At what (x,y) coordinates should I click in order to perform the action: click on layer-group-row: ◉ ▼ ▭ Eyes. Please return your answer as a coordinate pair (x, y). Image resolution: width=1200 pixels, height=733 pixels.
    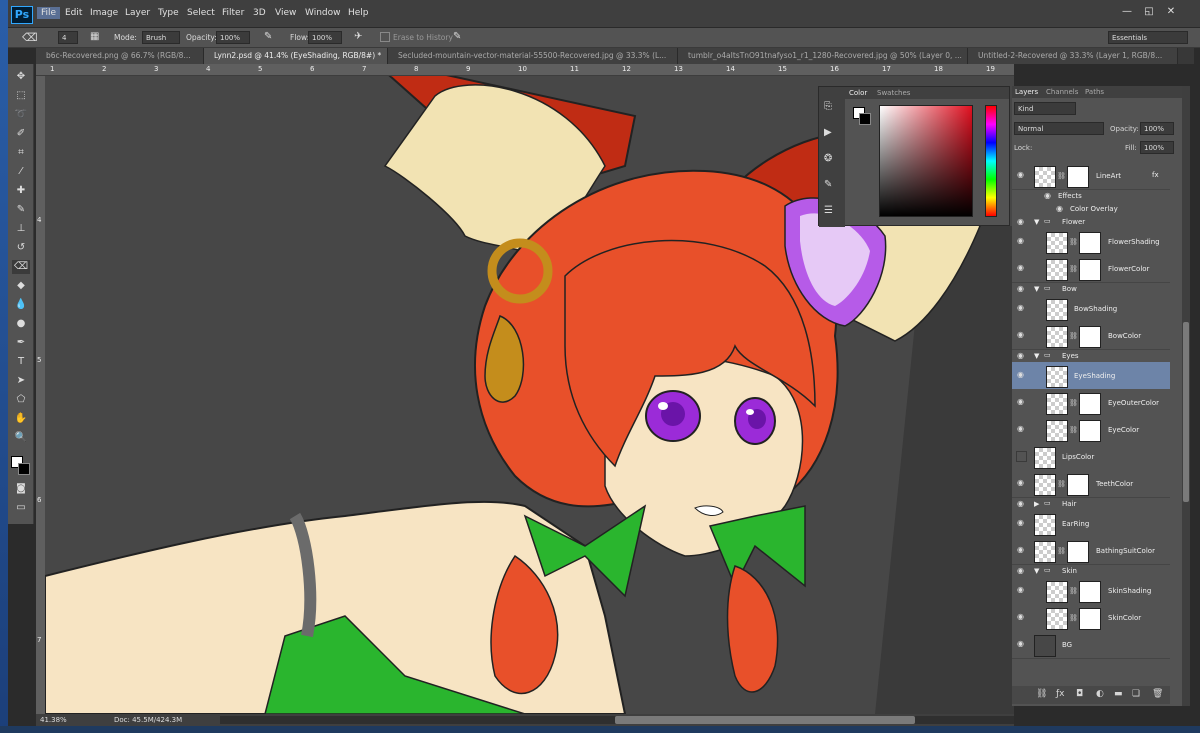
    Looking at the image, I should click on (1091, 356).